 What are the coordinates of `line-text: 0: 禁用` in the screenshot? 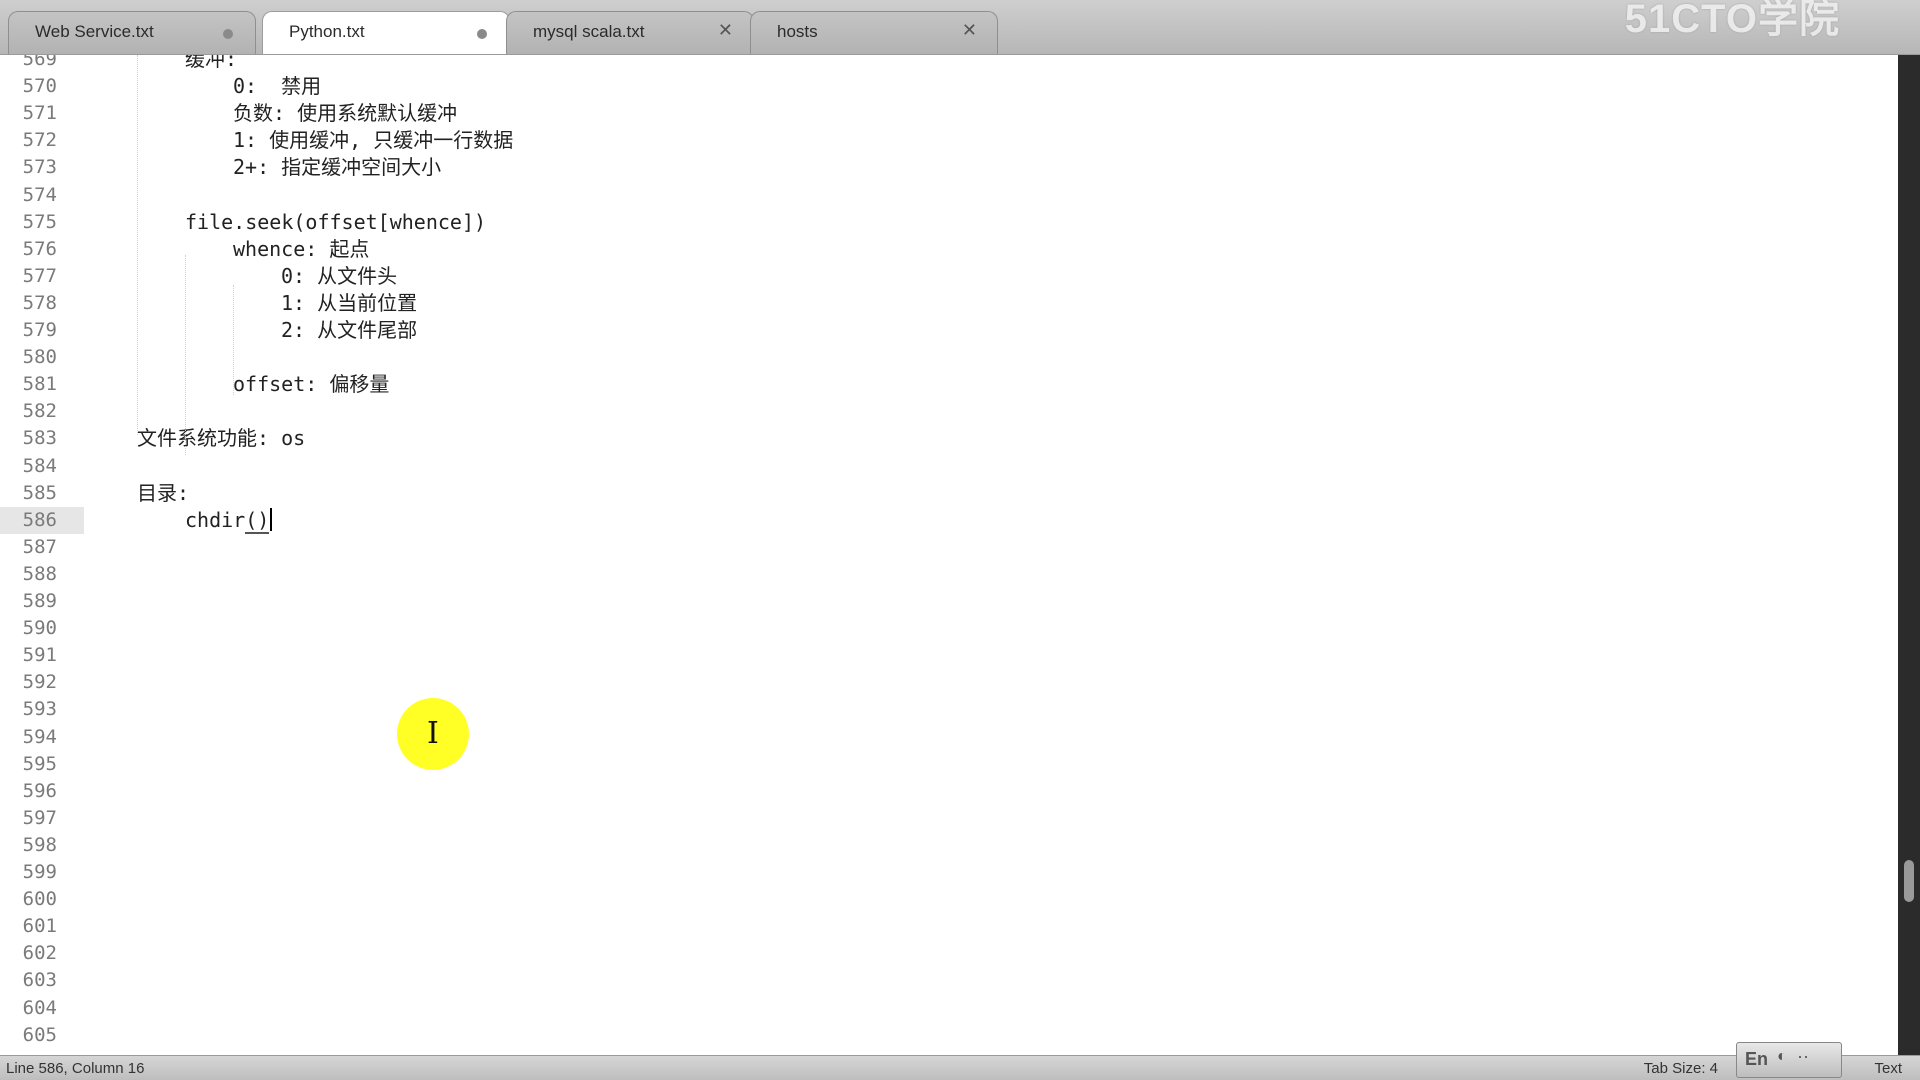 It's located at (277, 86).